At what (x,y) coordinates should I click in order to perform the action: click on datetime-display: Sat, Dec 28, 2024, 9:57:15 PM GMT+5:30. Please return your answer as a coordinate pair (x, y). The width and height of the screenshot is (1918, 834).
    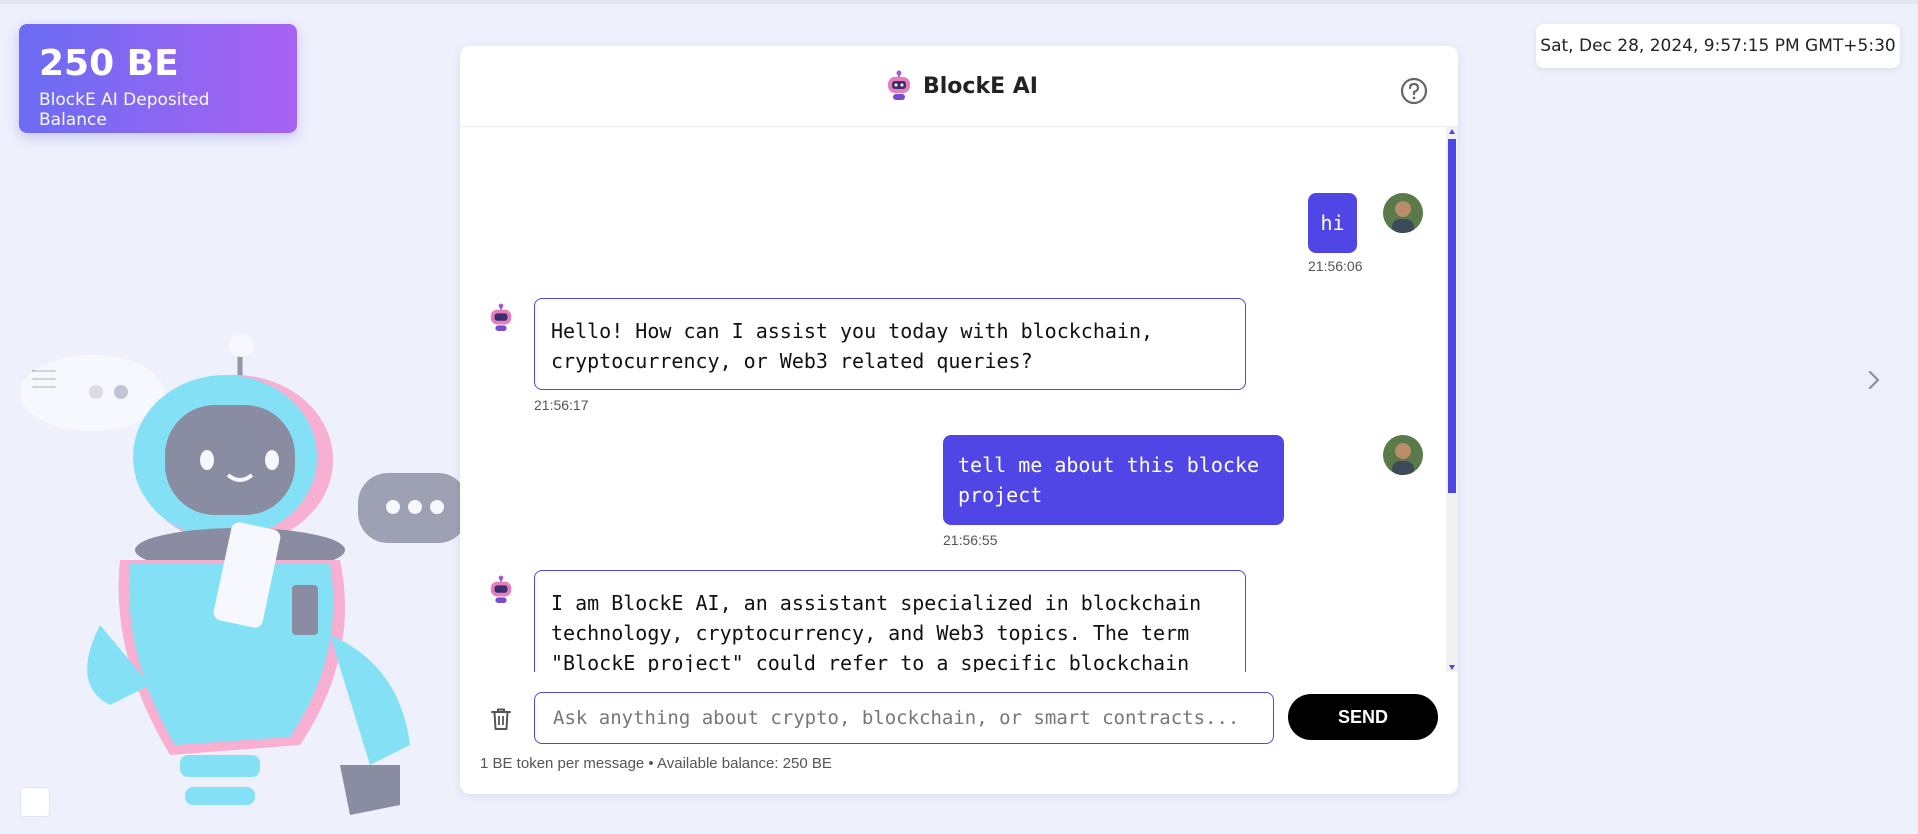
    Looking at the image, I should click on (1718, 46).